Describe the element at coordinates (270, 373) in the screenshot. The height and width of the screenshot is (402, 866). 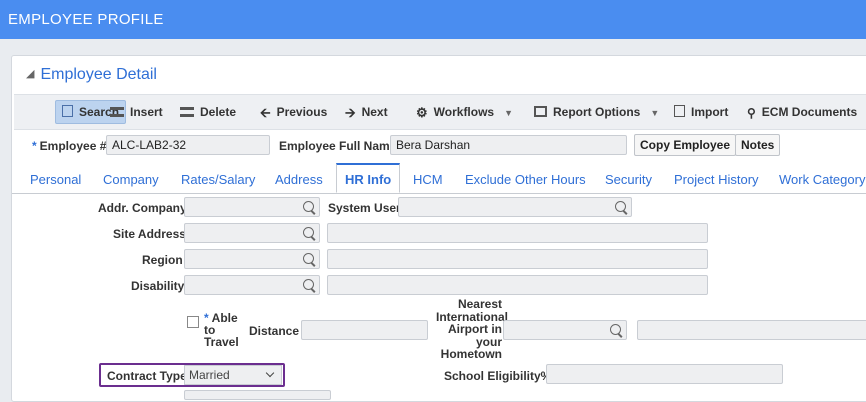
I see `chevron-down-icon` at that location.